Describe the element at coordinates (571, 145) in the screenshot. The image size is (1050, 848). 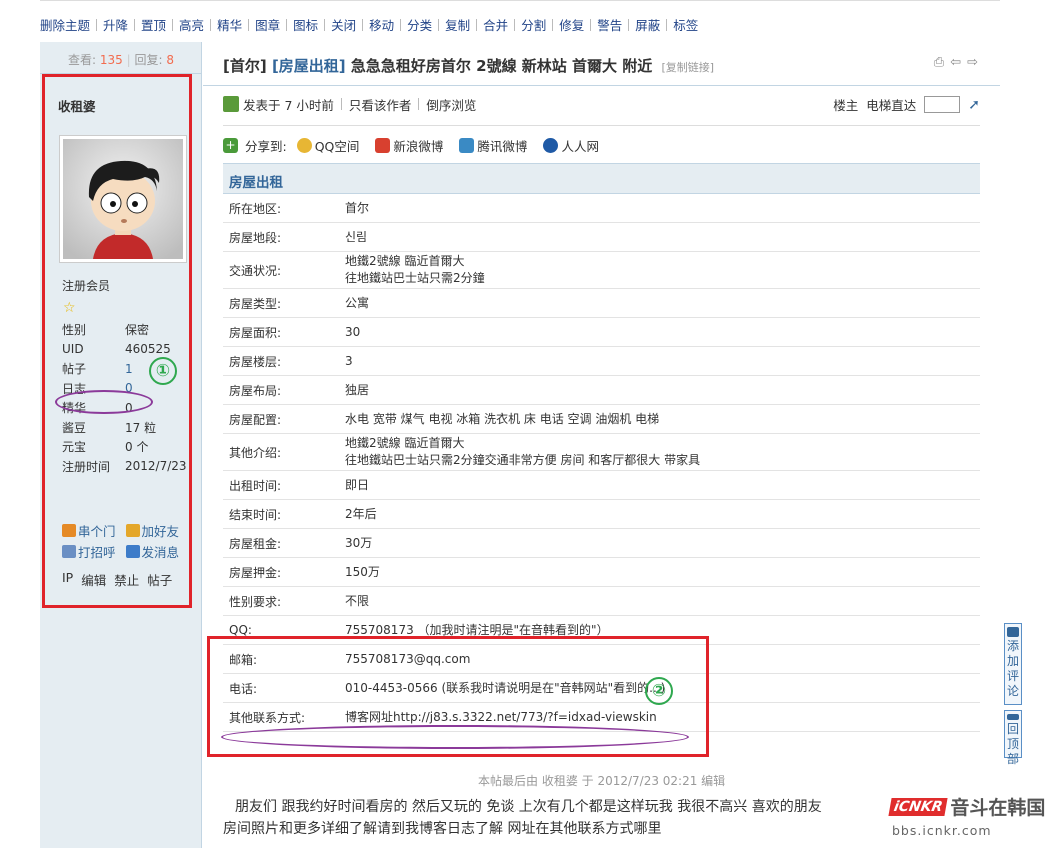
I see `share-renren: 人人网` at that location.